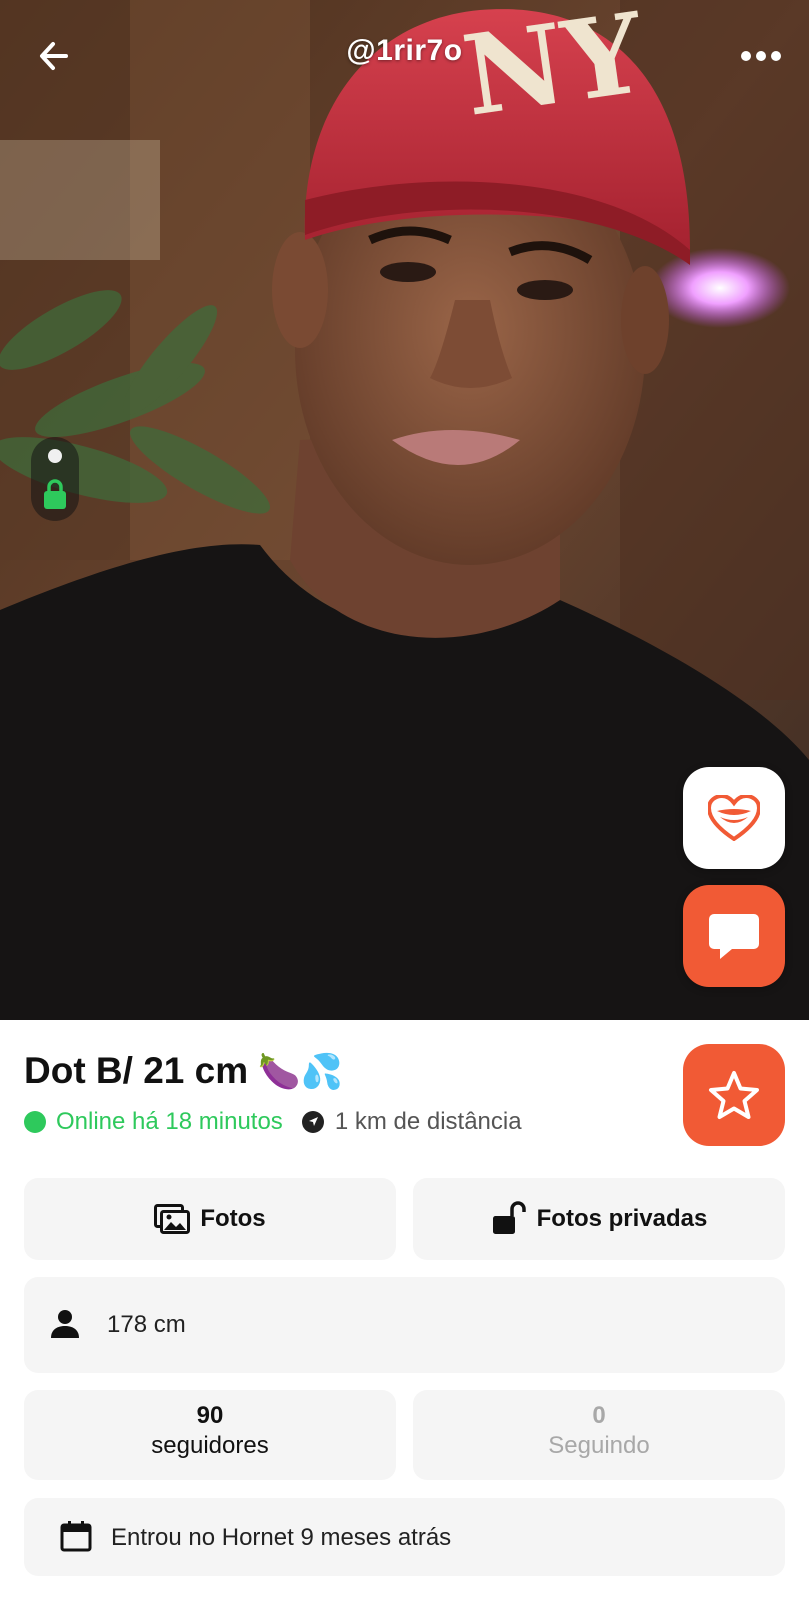 The height and width of the screenshot is (1600, 809). I want to click on profile-name-emoji: 🍆💦, so click(301, 1072).